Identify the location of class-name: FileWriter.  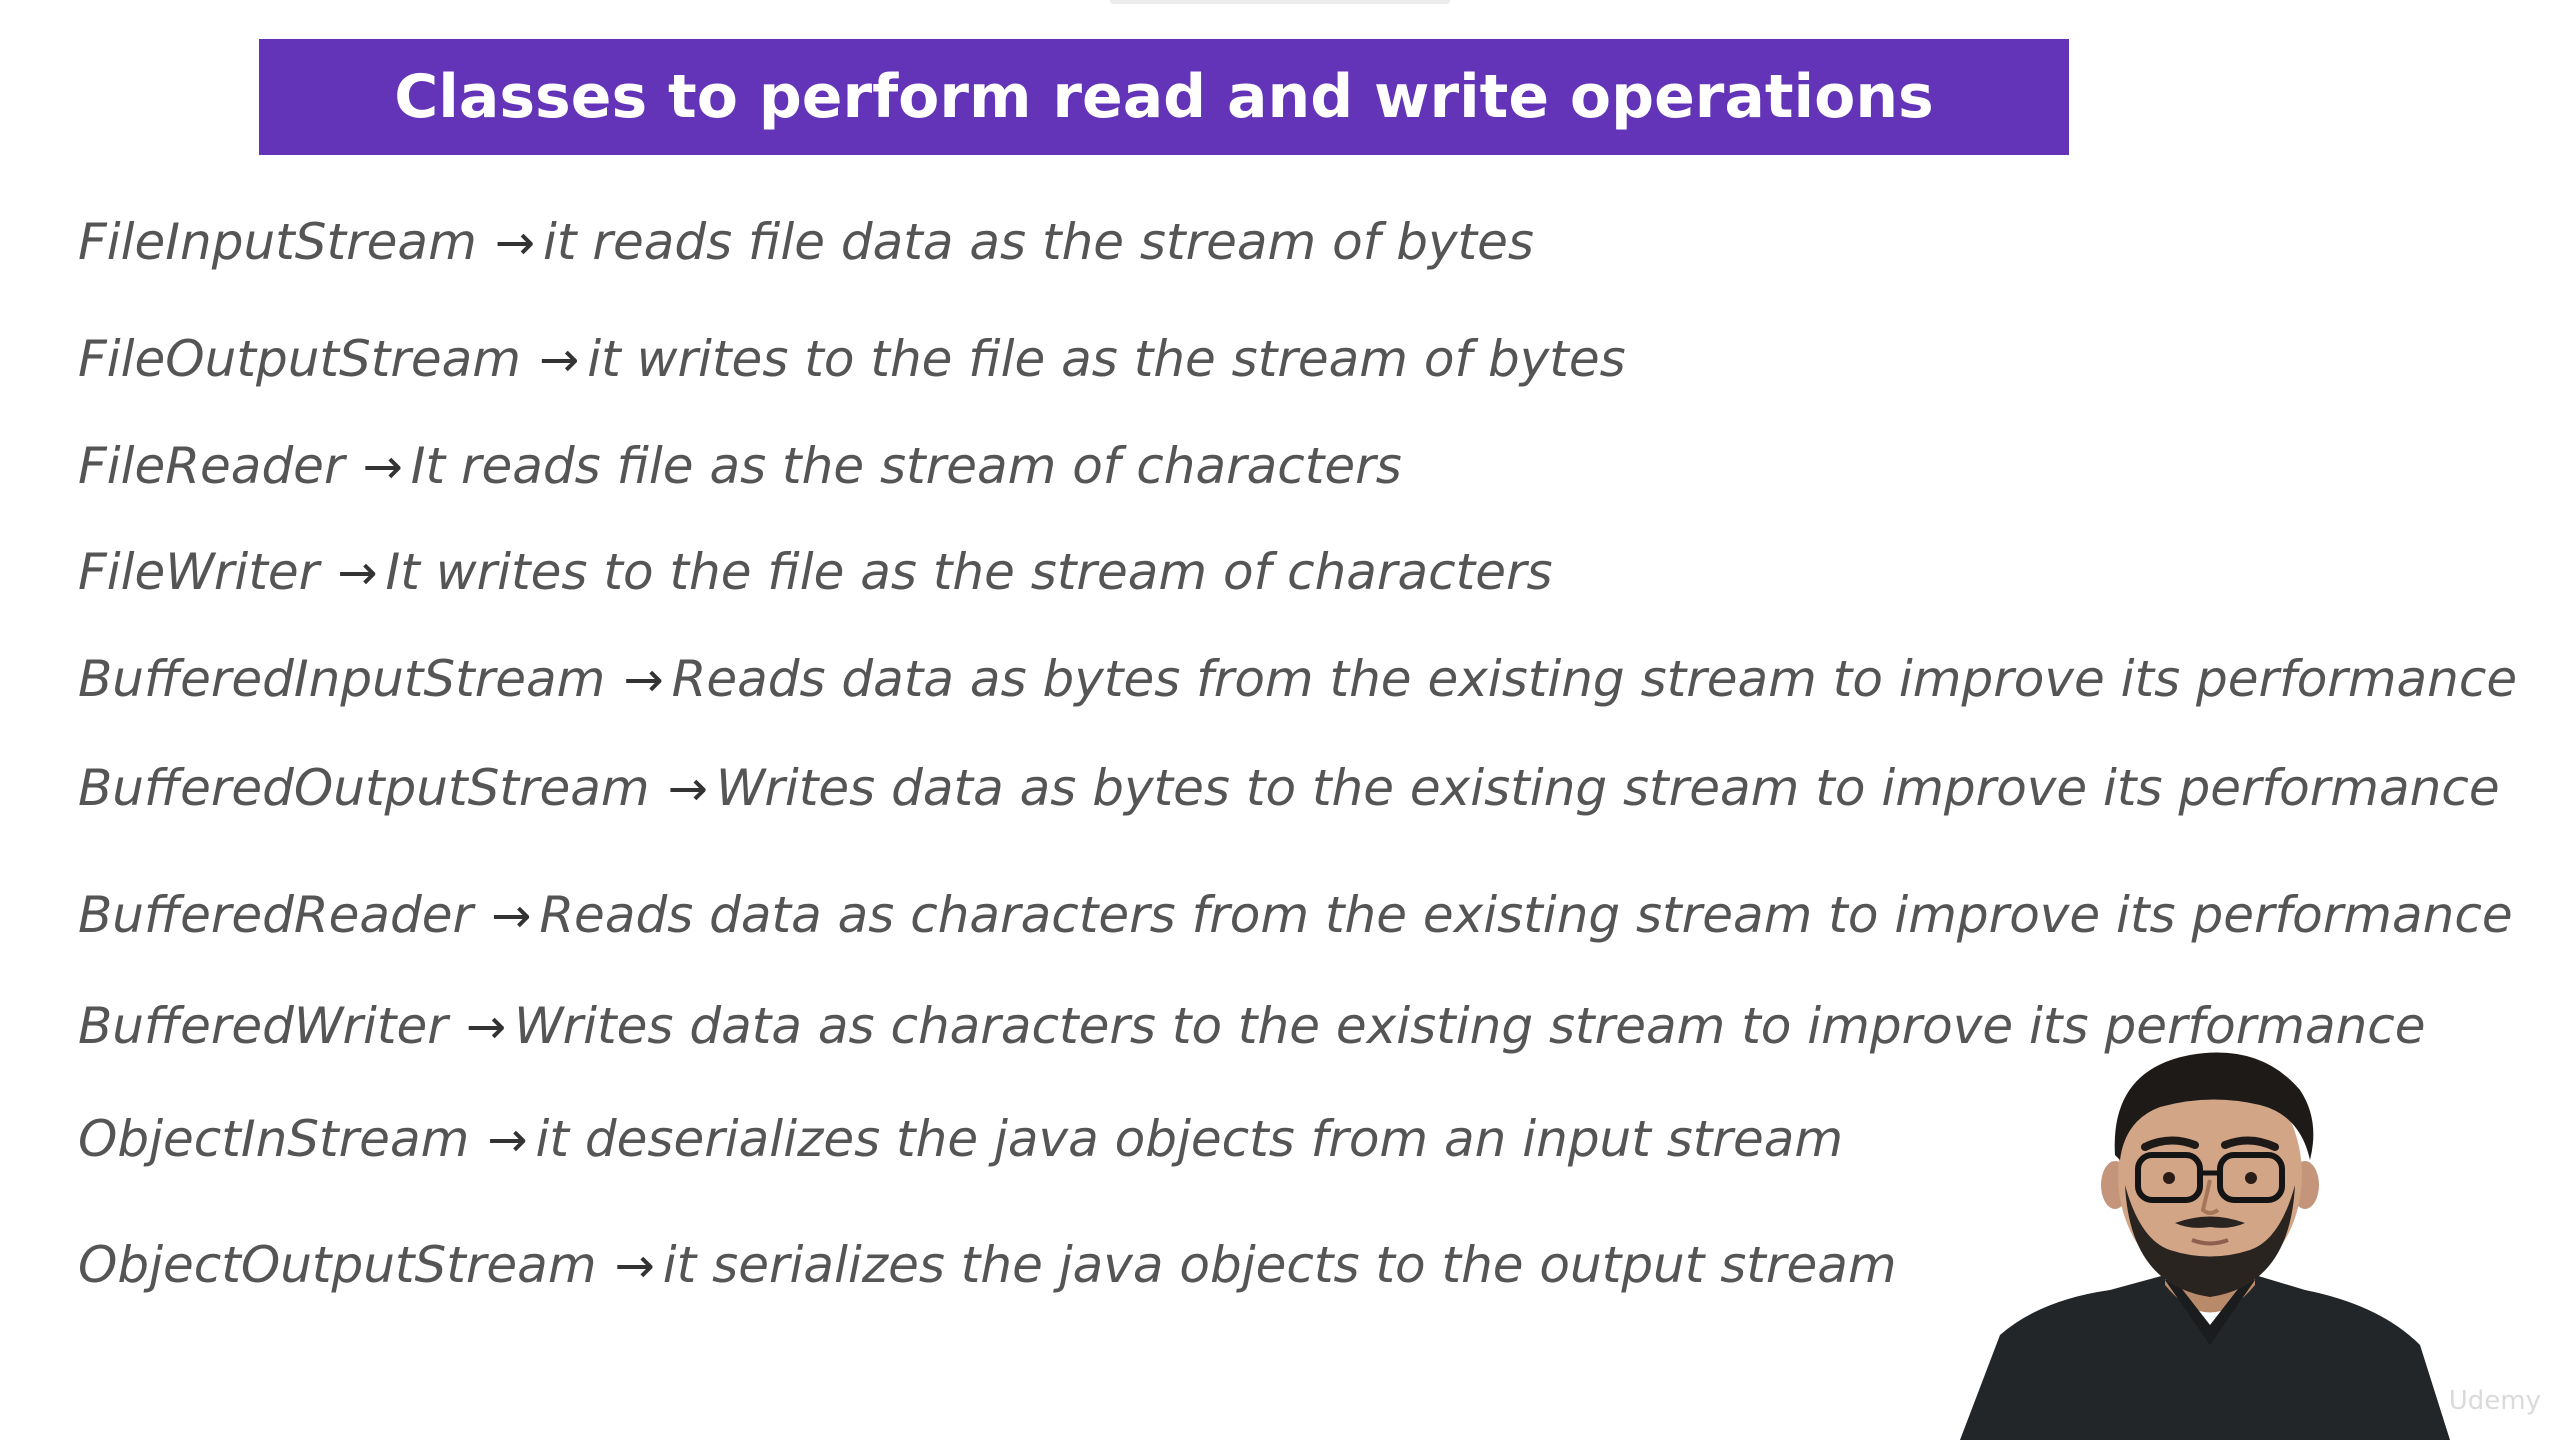
(199, 572).